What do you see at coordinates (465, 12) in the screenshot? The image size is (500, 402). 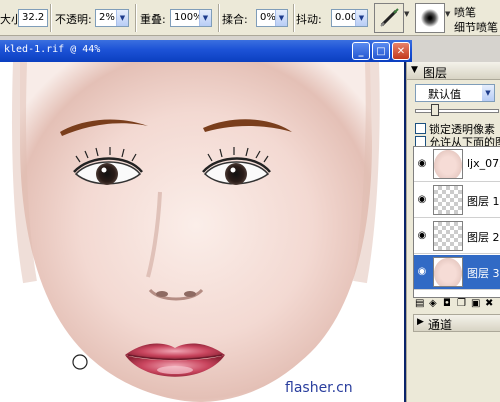 I see `brush-category: 喷笔` at bounding box center [465, 12].